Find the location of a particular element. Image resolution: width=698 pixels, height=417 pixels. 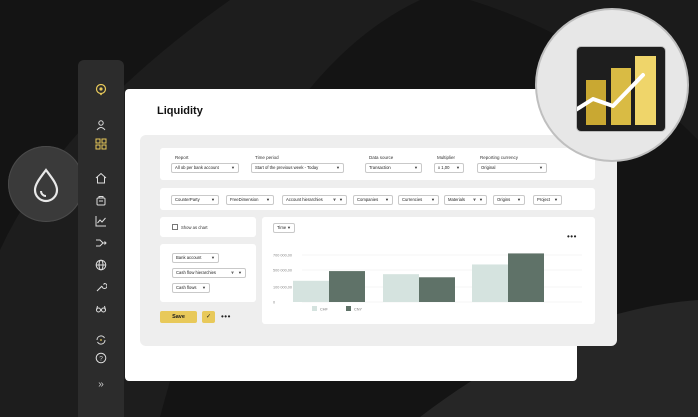

grouping-label: Bank account is located at coordinates (189, 257).